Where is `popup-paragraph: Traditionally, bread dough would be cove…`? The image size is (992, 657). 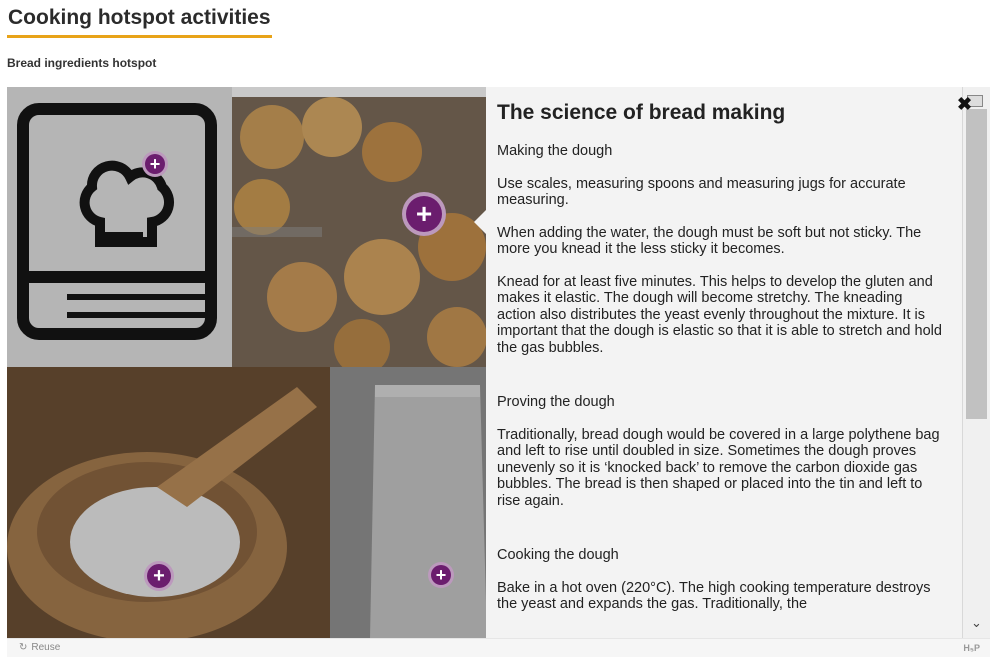 popup-paragraph: Traditionally, bread dough would be cove… is located at coordinates (718, 467).